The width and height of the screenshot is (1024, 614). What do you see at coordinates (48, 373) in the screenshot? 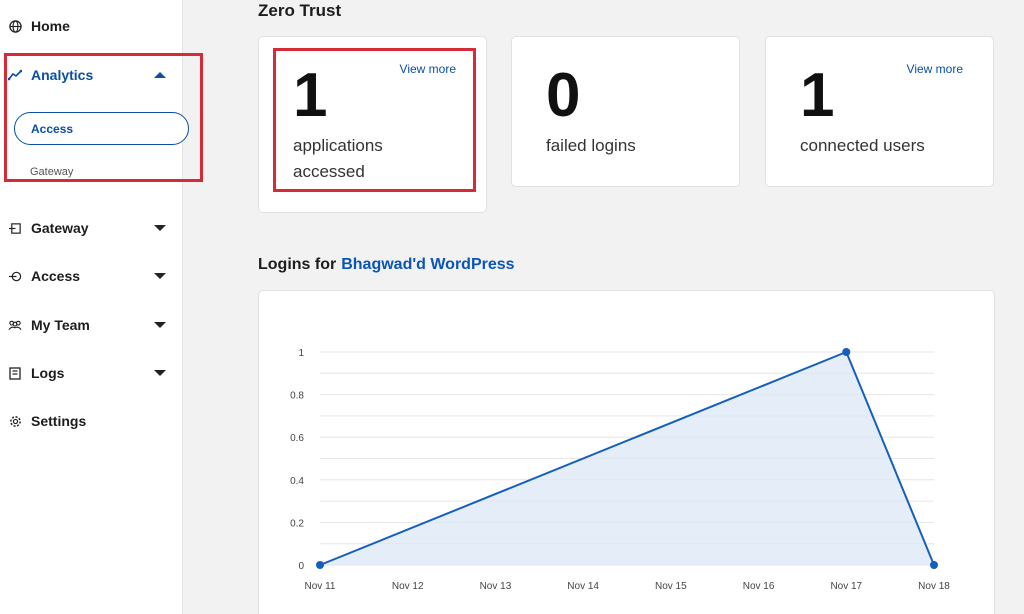
I see `sidebar-item-label: Logs` at bounding box center [48, 373].